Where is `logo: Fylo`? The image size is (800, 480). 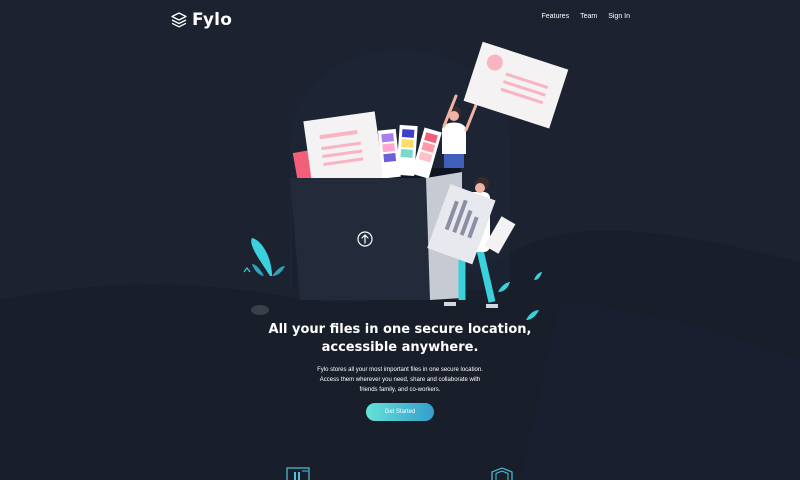
logo: Fylo is located at coordinates (201, 20).